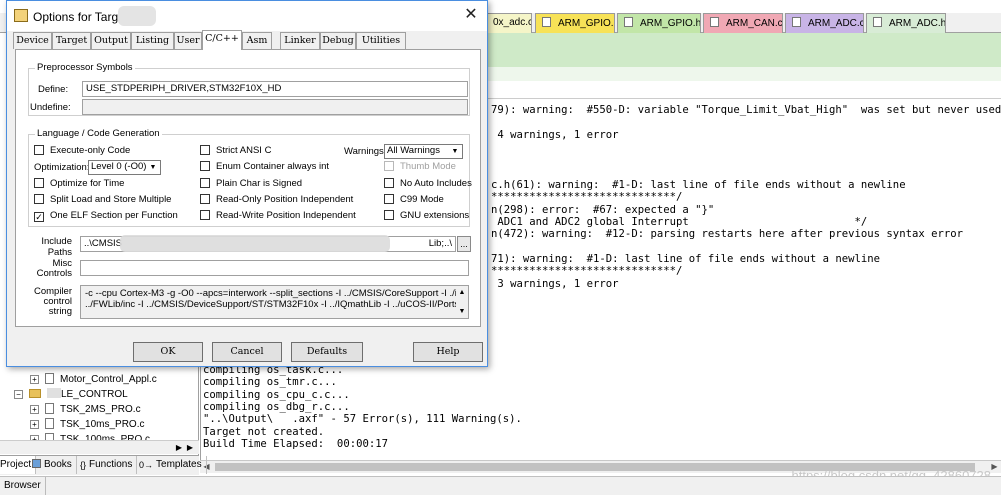  What do you see at coordinates (111, 40) in the screenshot?
I see `tab-output: Output` at bounding box center [111, 40].